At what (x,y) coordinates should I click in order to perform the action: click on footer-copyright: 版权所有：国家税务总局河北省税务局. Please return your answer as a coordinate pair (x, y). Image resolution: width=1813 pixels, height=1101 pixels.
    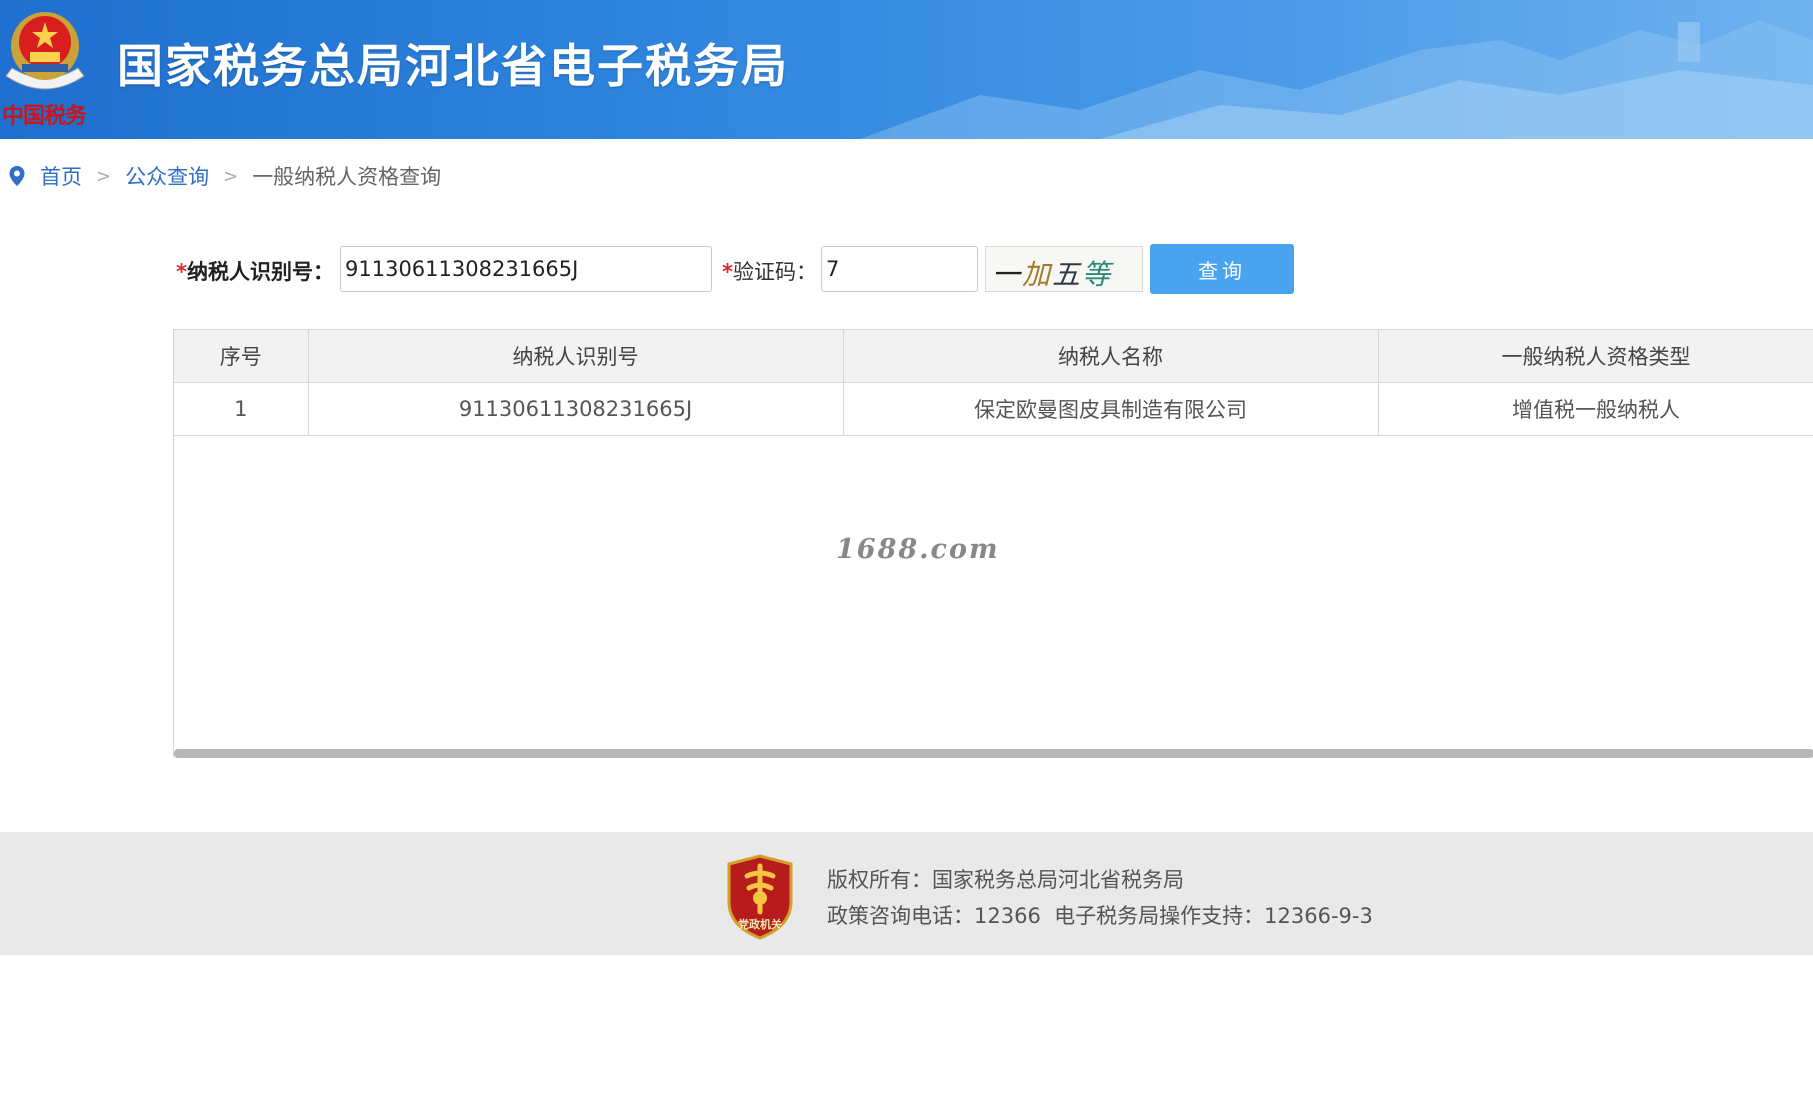
    Looking at the image, I should click on (1005, 880).